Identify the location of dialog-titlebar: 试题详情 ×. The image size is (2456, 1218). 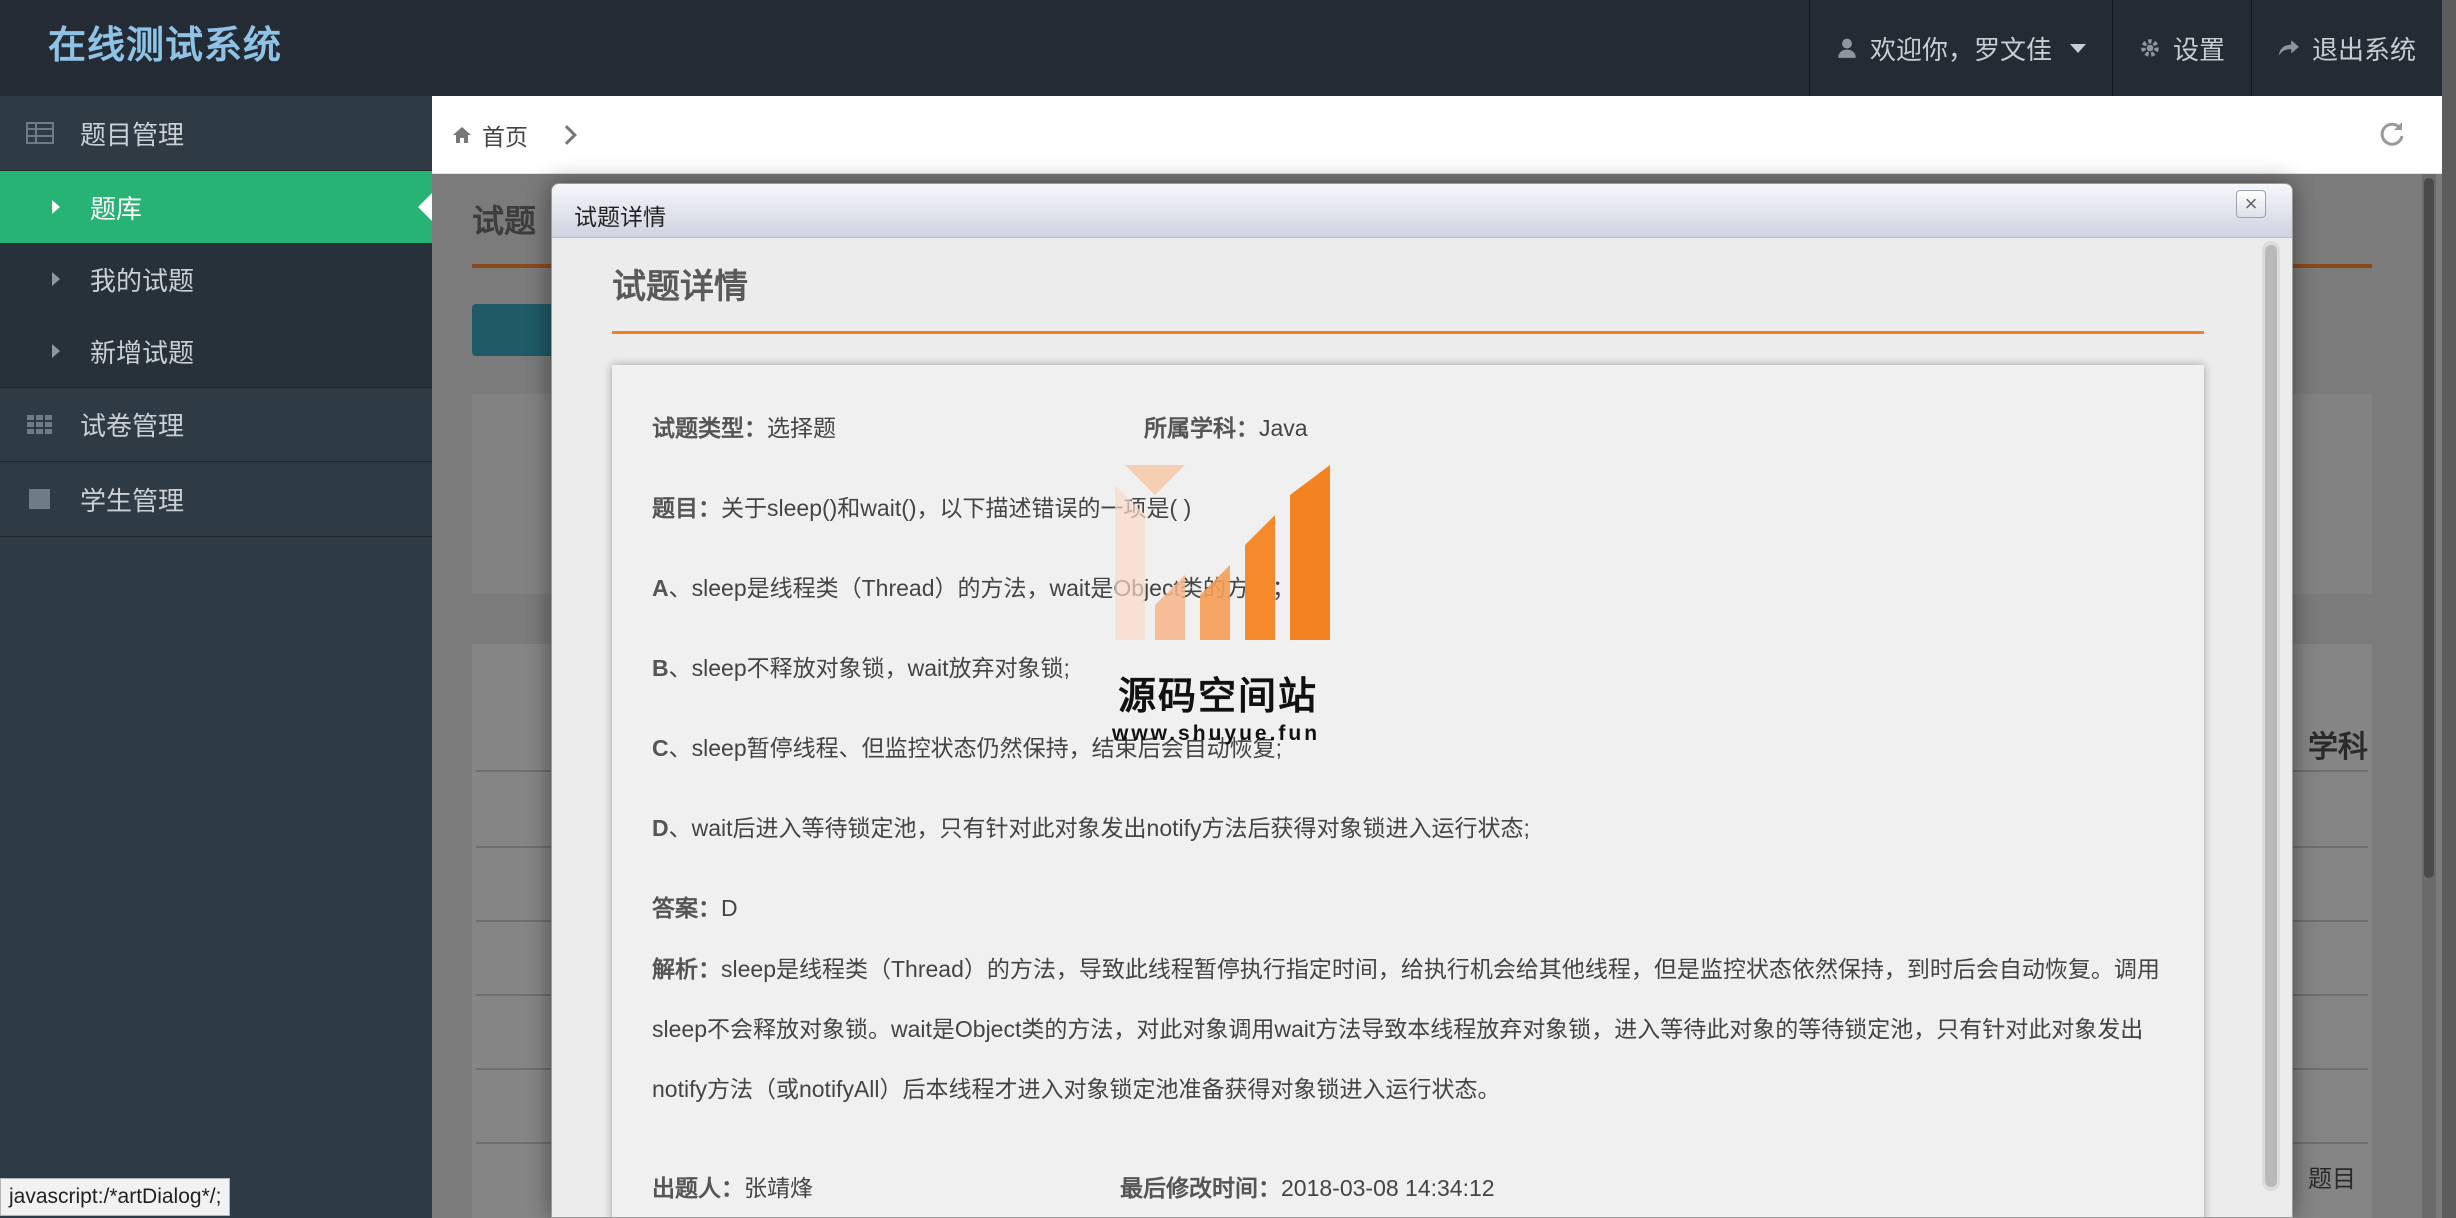
(1422, 211).